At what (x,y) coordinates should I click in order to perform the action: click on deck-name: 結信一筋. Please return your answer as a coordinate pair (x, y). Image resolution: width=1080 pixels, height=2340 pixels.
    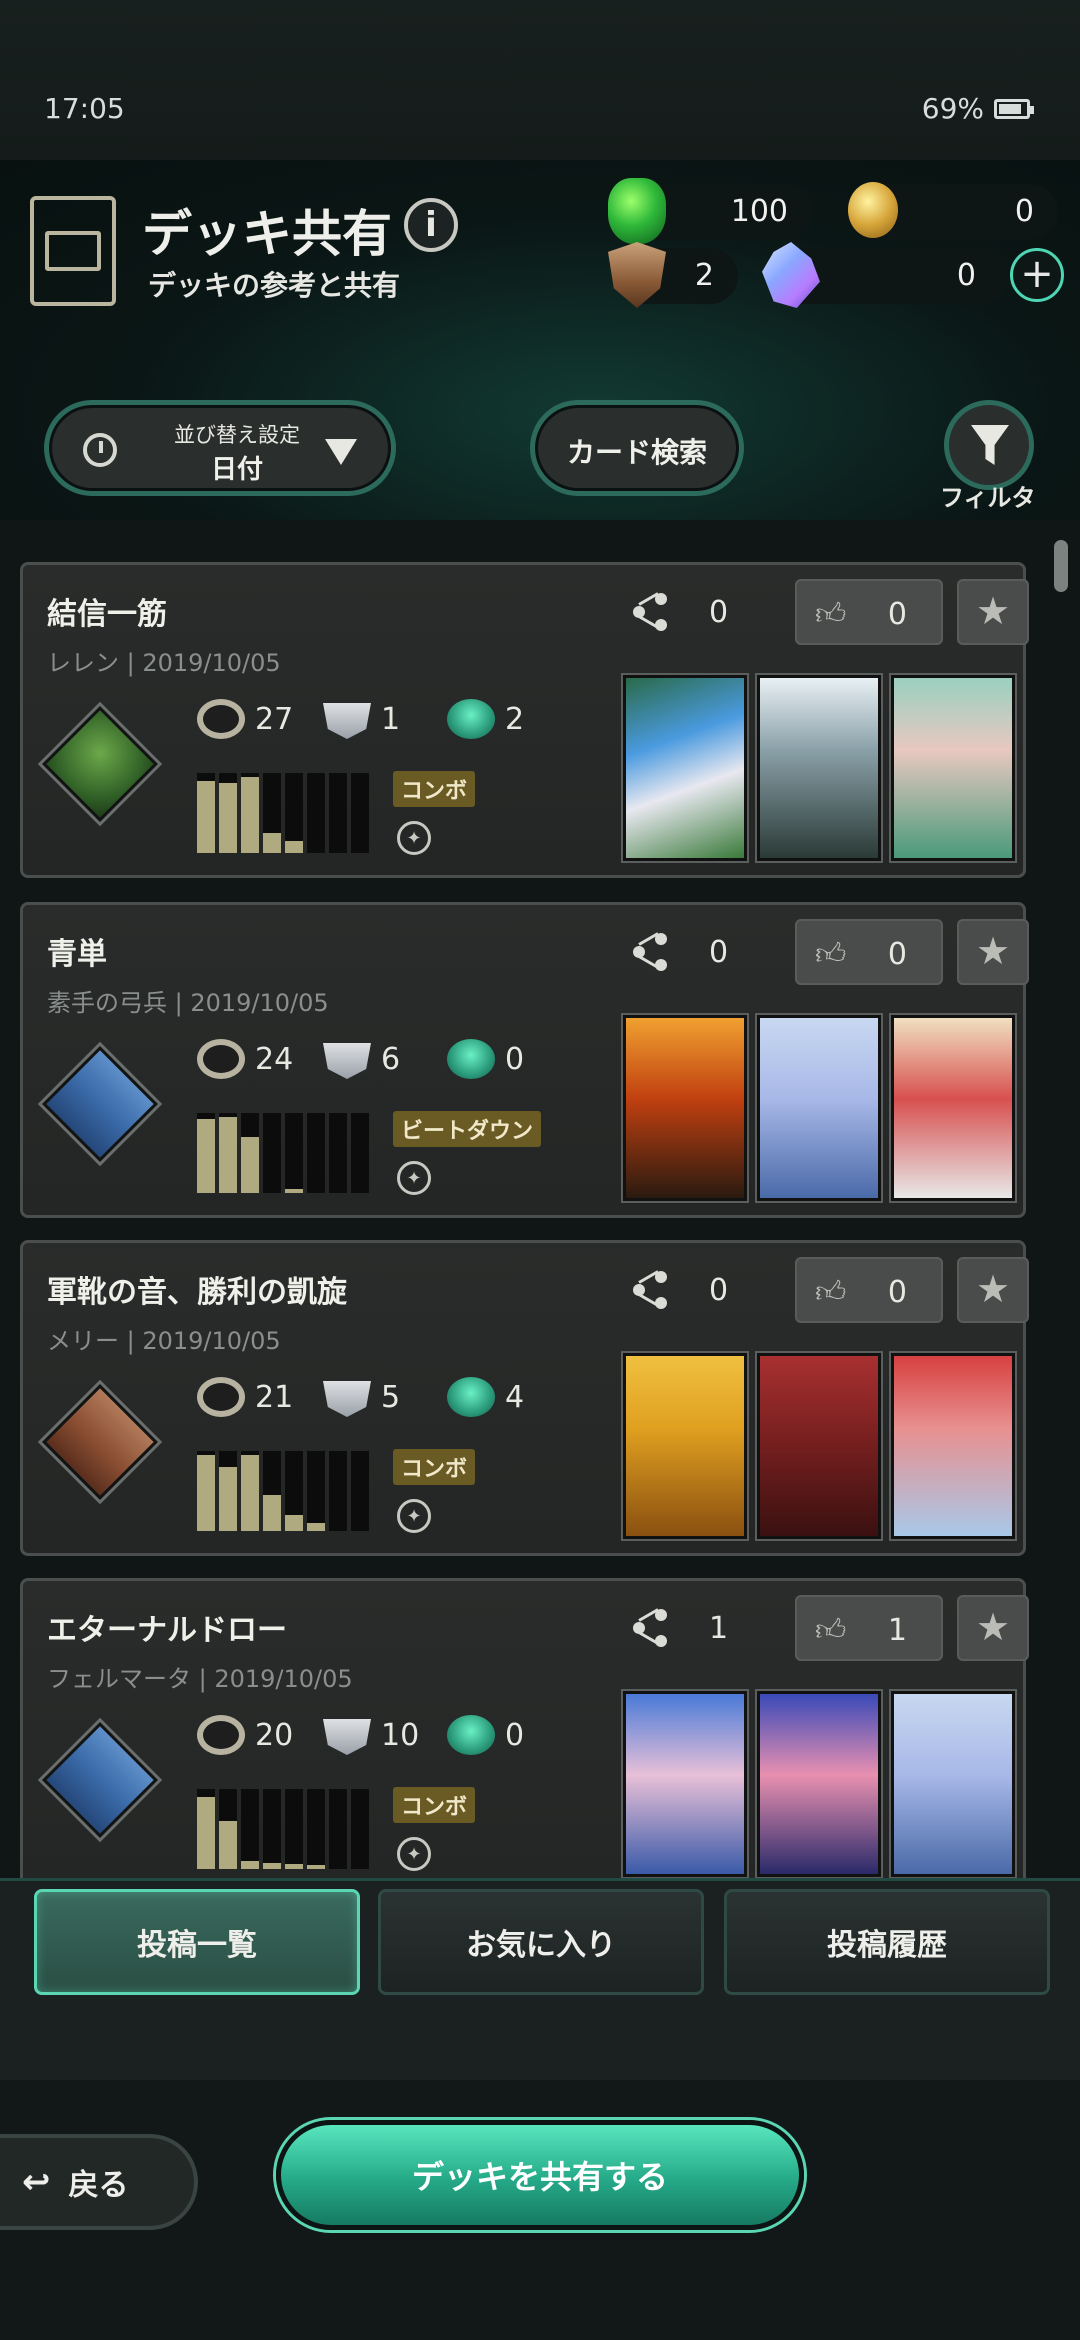
    Looking at the image, I should click on (107, 614).